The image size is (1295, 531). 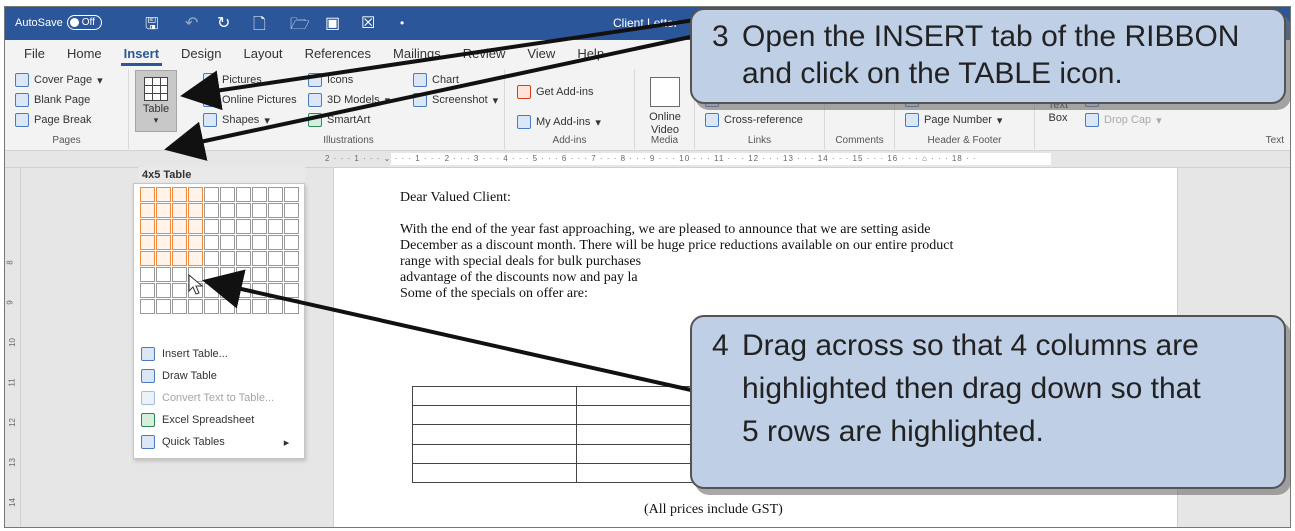 I want to click on 3d-models-button: 3D Models ▾, so click(x=349, y=100).